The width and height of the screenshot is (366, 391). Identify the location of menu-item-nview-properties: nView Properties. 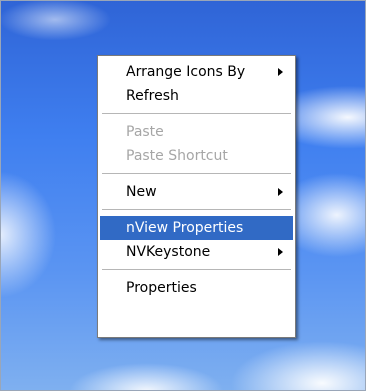
(196, 228).